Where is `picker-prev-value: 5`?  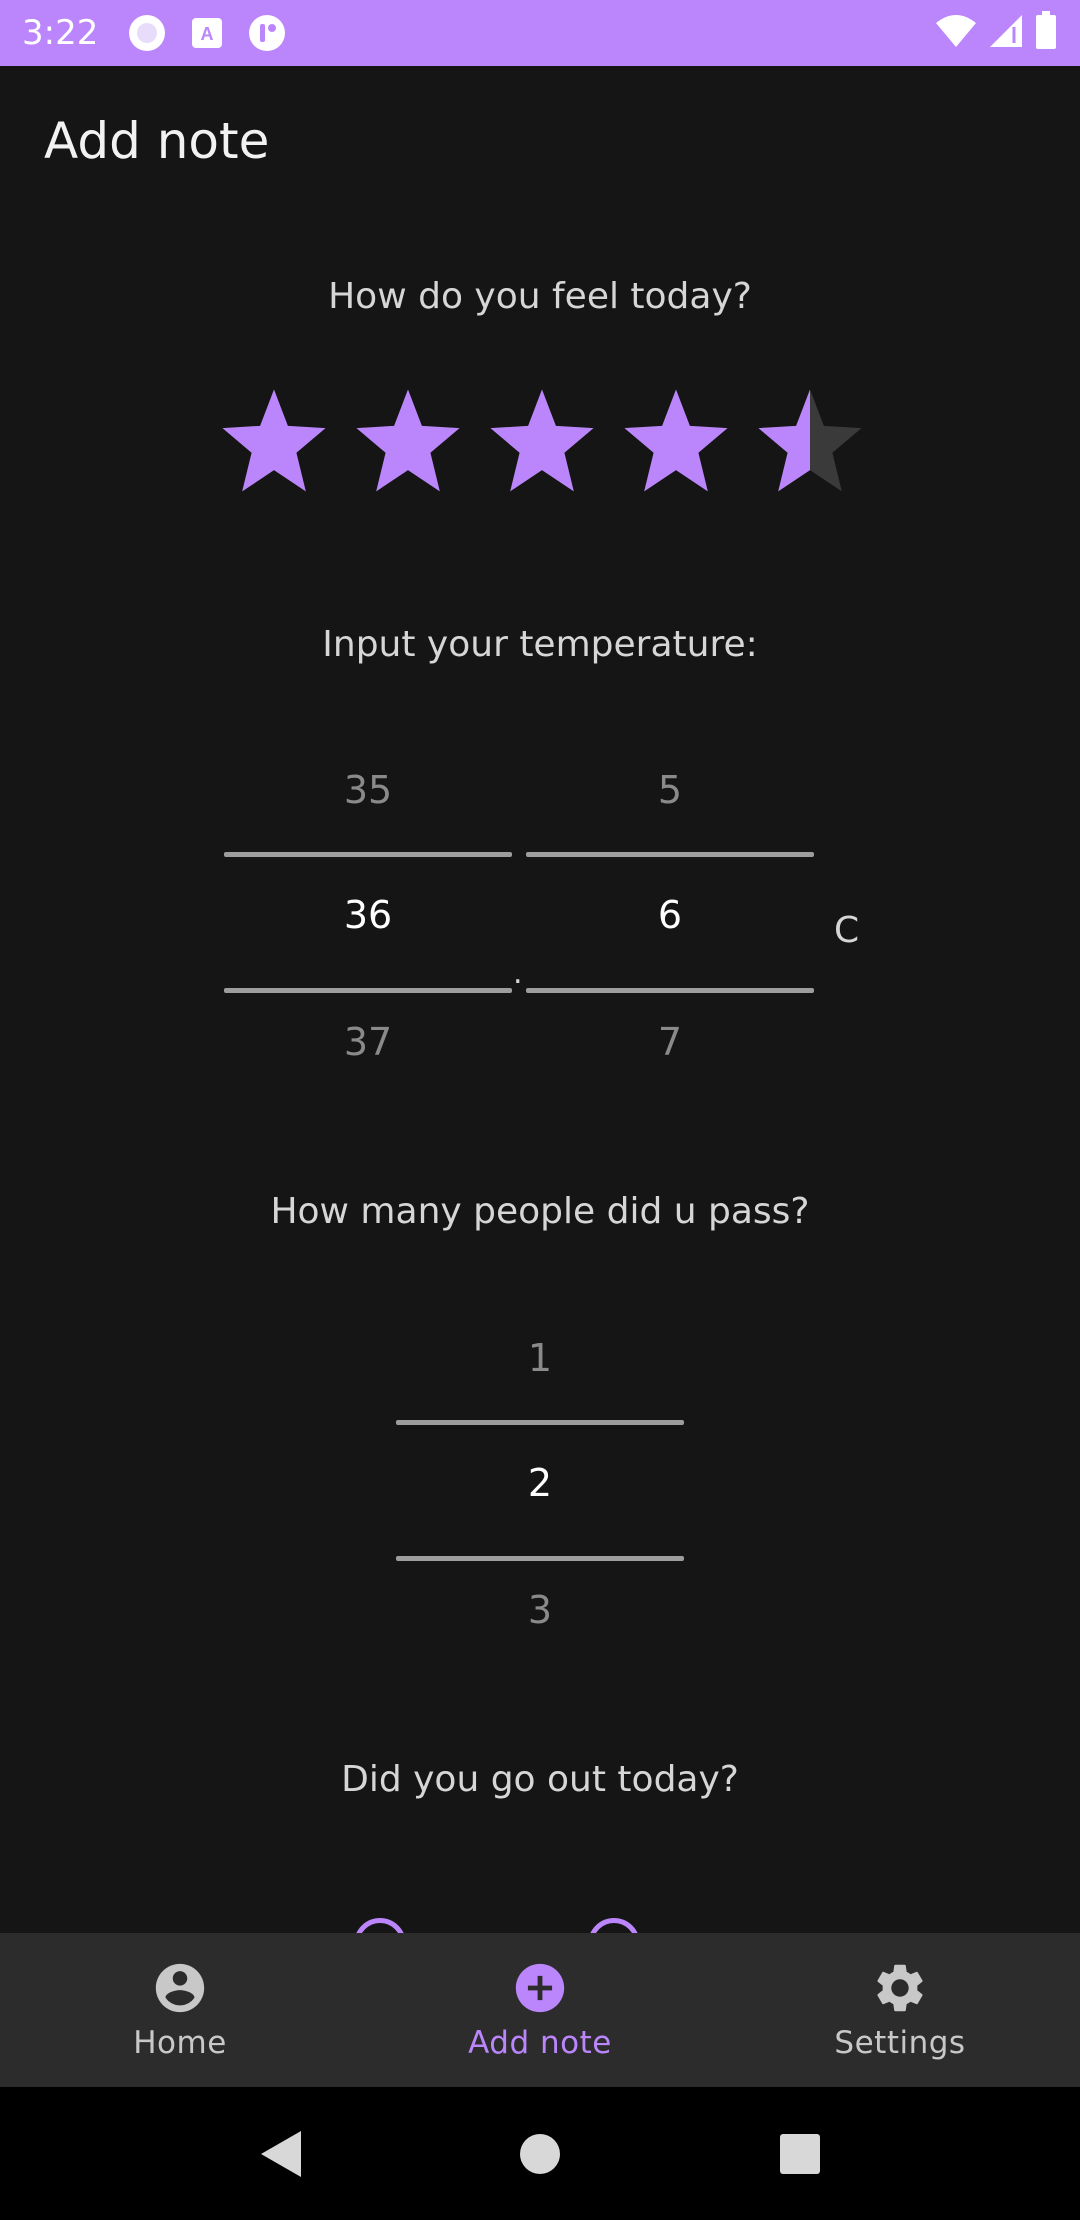 picker-prev-value: 5 is located at coordinates (670, 790).